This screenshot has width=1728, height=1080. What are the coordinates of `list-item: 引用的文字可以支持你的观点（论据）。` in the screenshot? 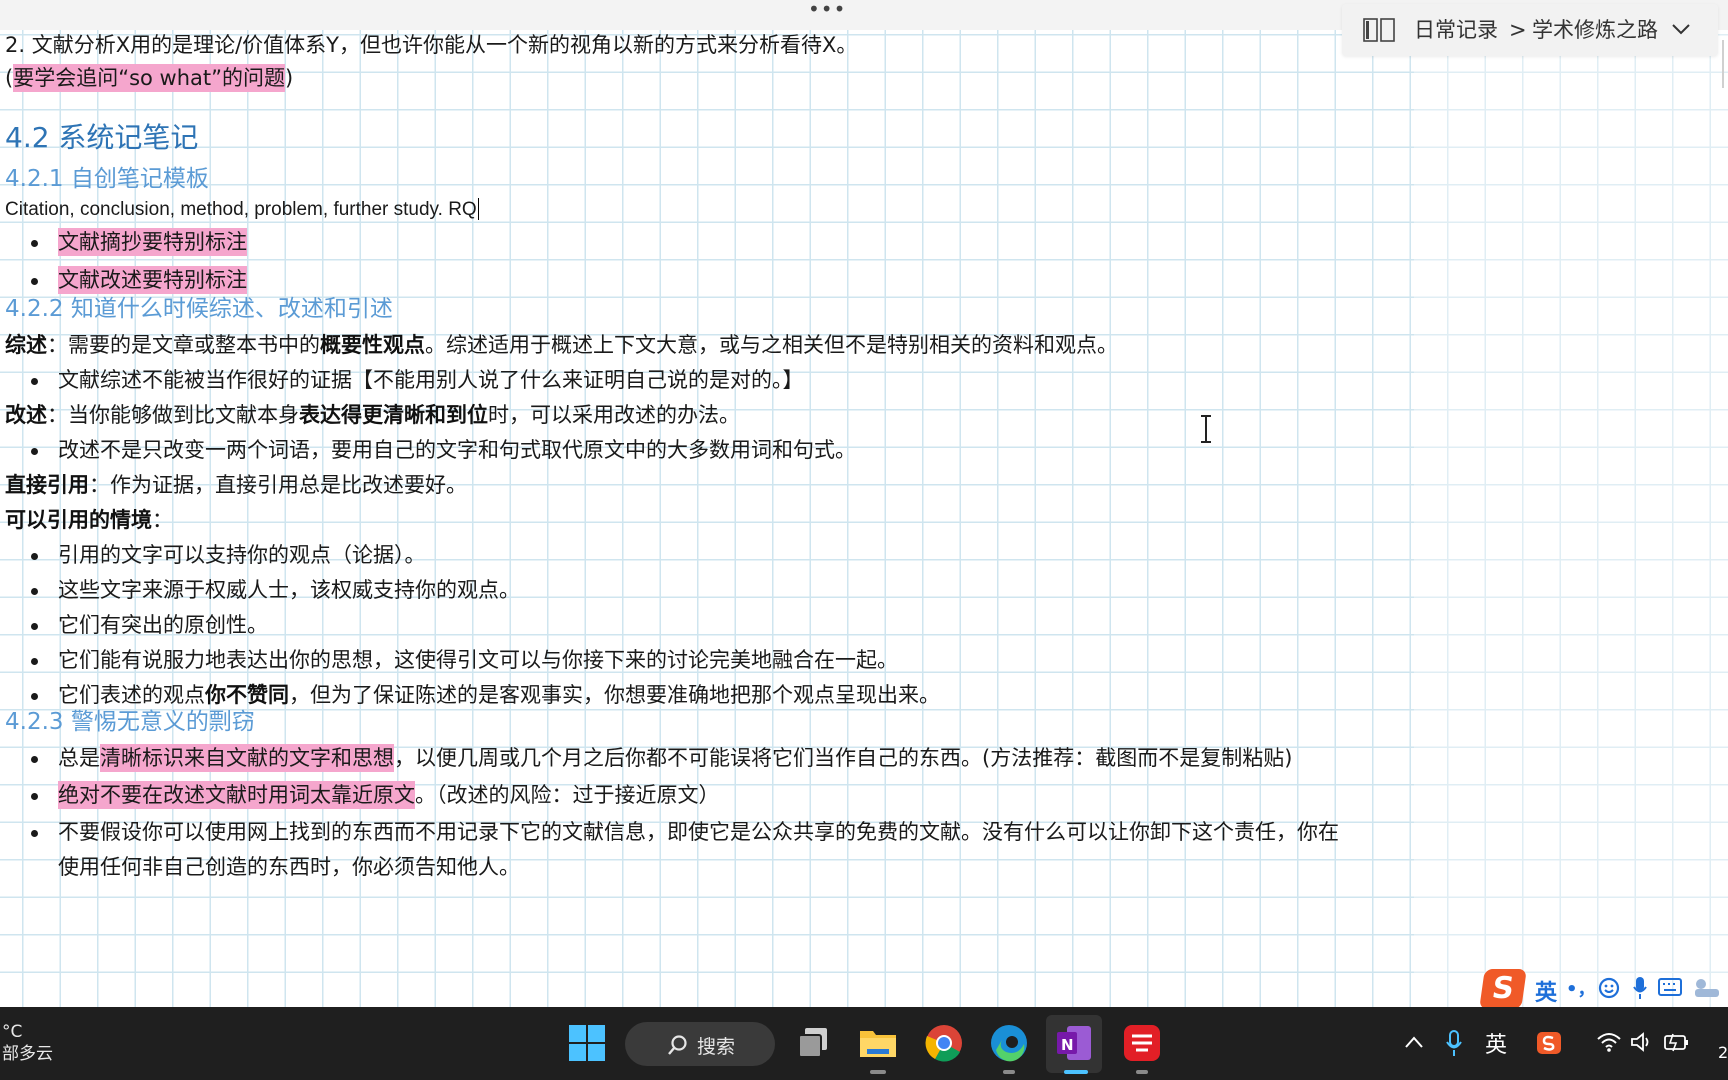 It's located at (228, 555).